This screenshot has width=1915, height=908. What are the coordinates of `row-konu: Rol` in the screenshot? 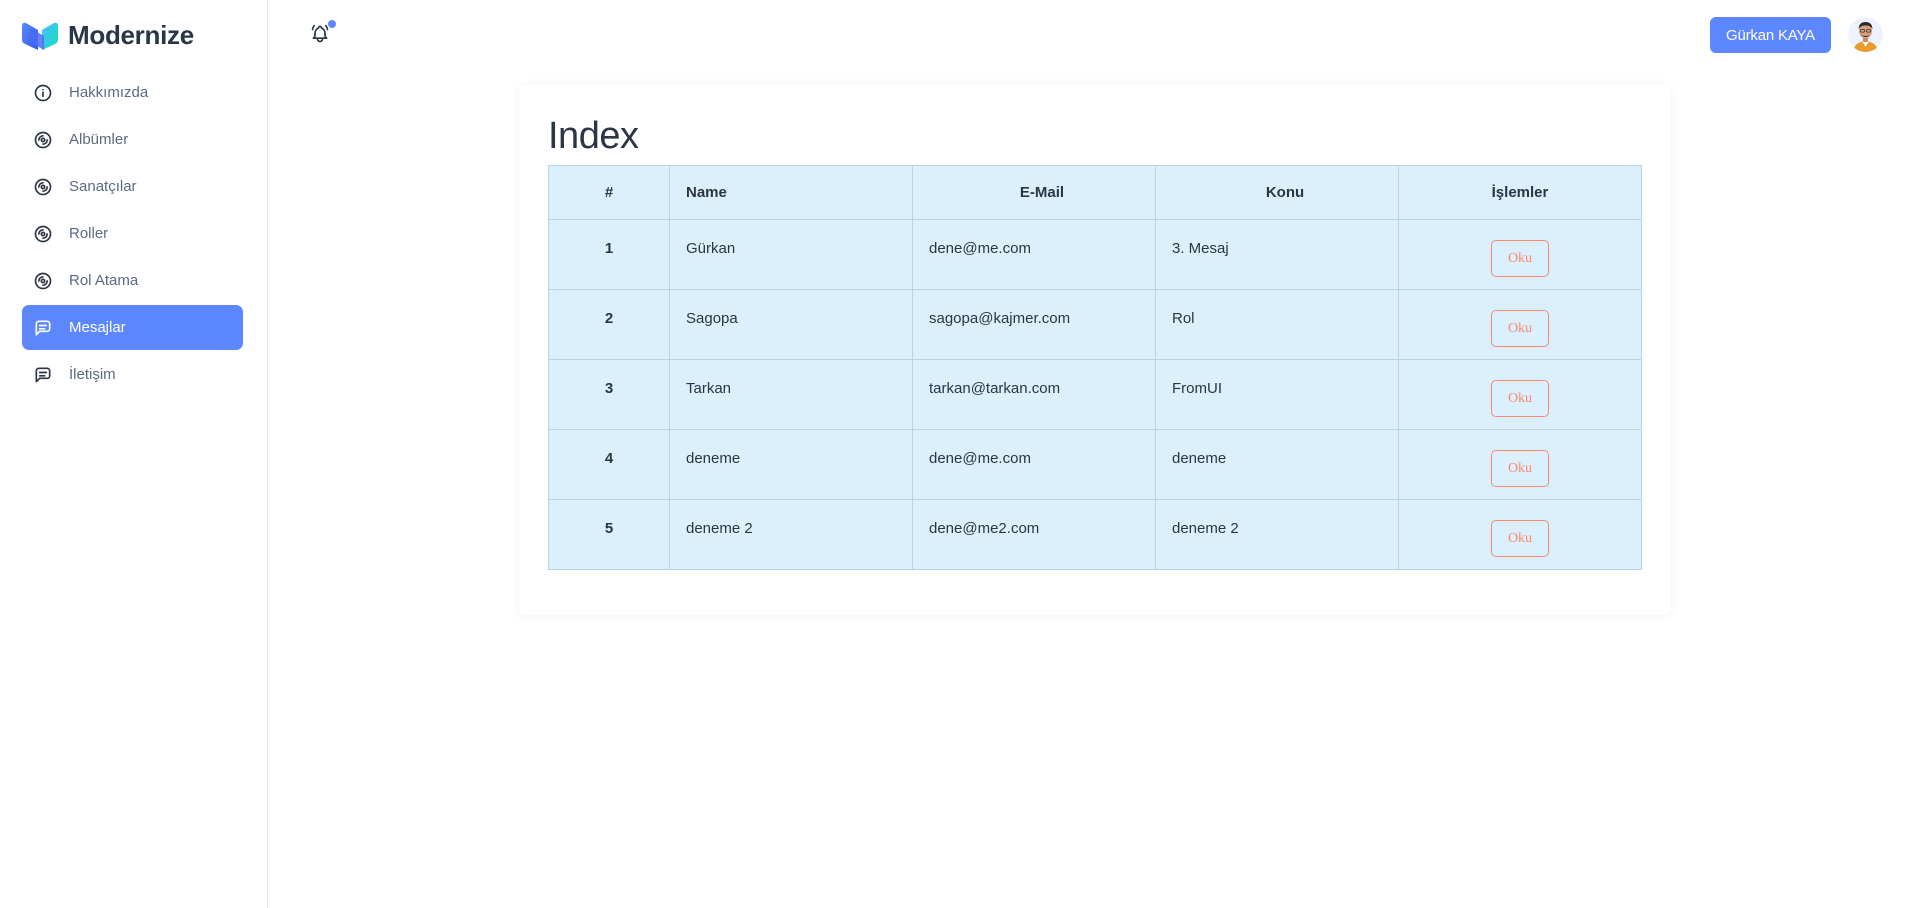 It's located at (1277, 324).